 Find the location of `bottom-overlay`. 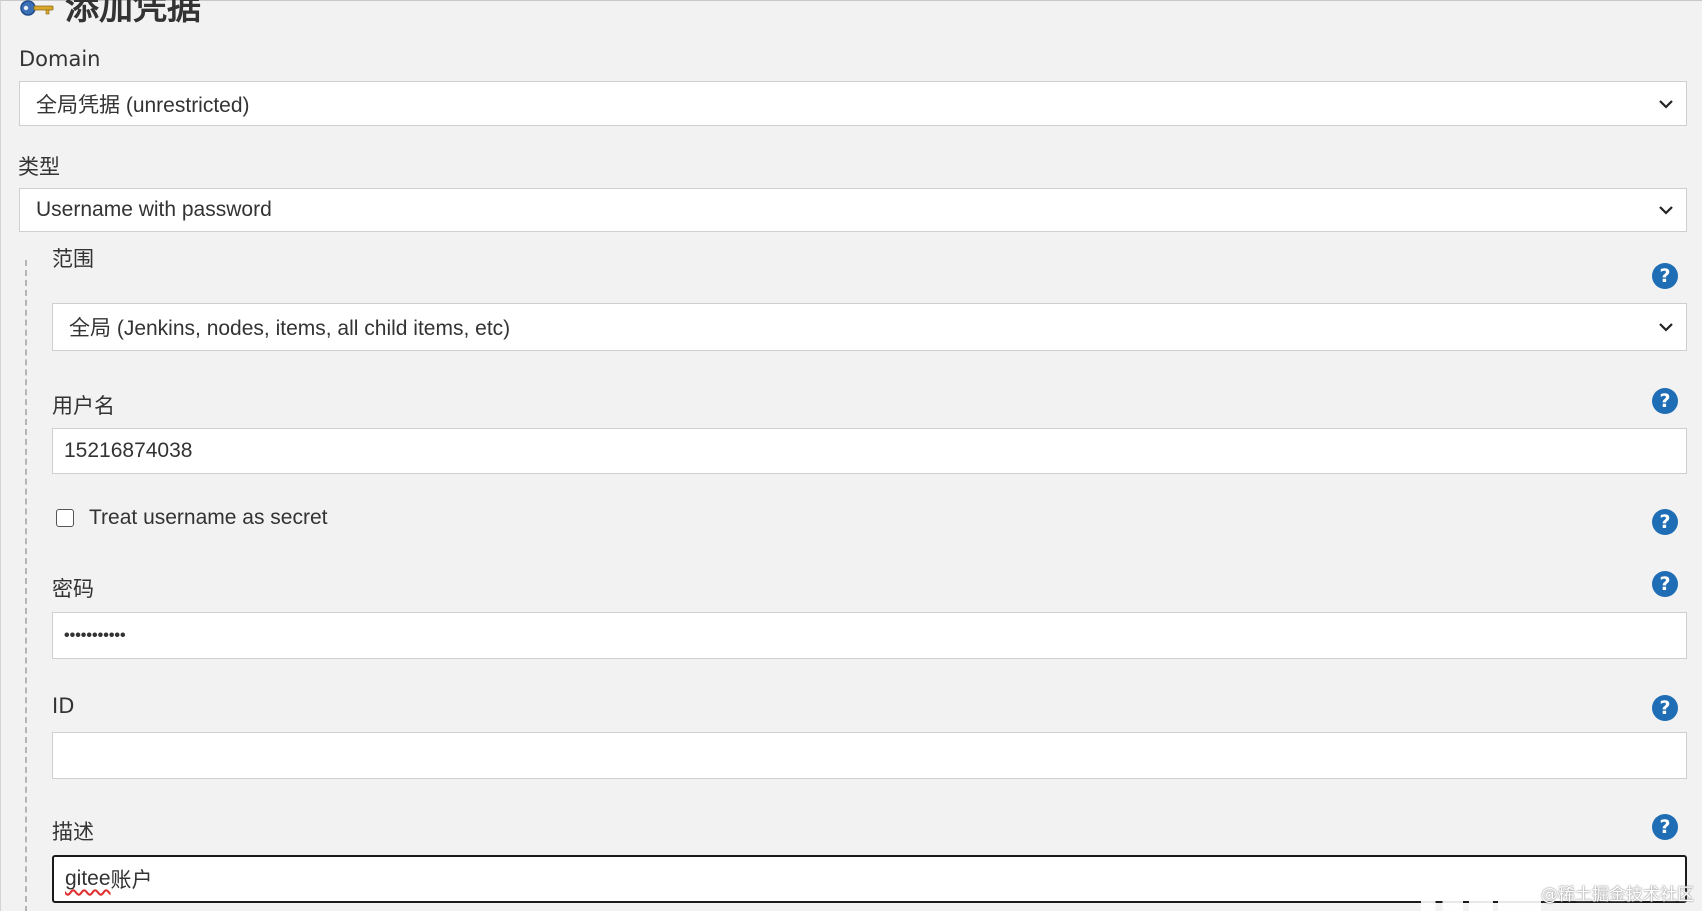

bottom-overlay is located at coordinates (1481, 905).